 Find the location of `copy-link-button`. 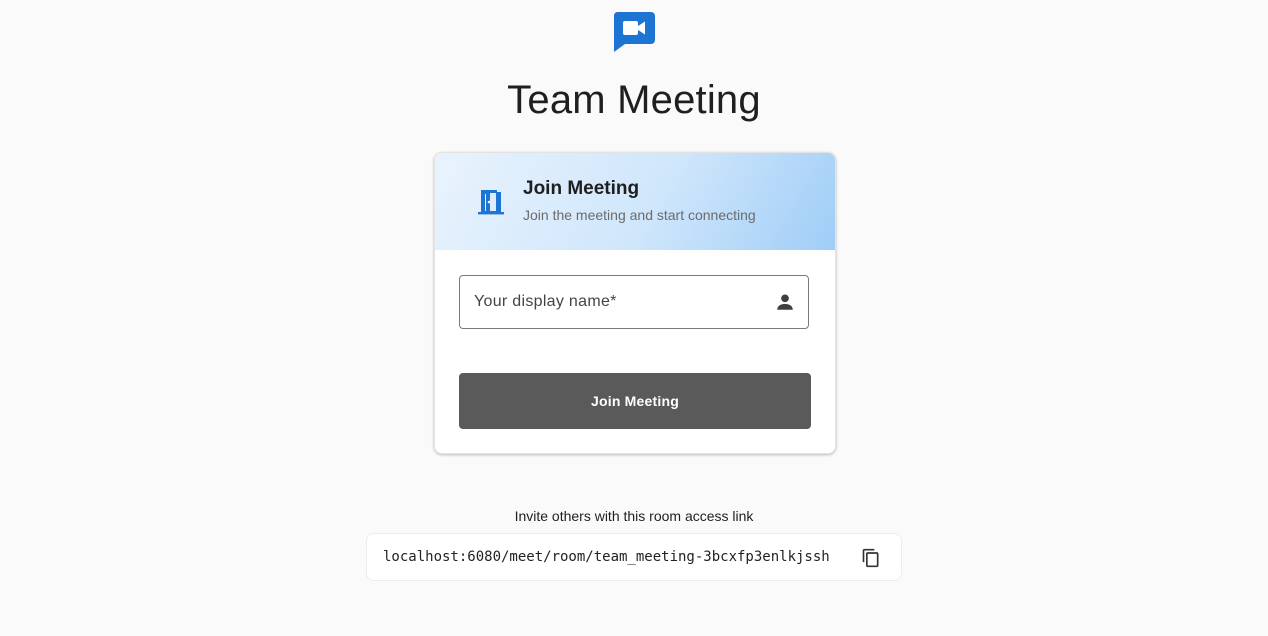

copy-link-button is located at coordinates (871, 558).